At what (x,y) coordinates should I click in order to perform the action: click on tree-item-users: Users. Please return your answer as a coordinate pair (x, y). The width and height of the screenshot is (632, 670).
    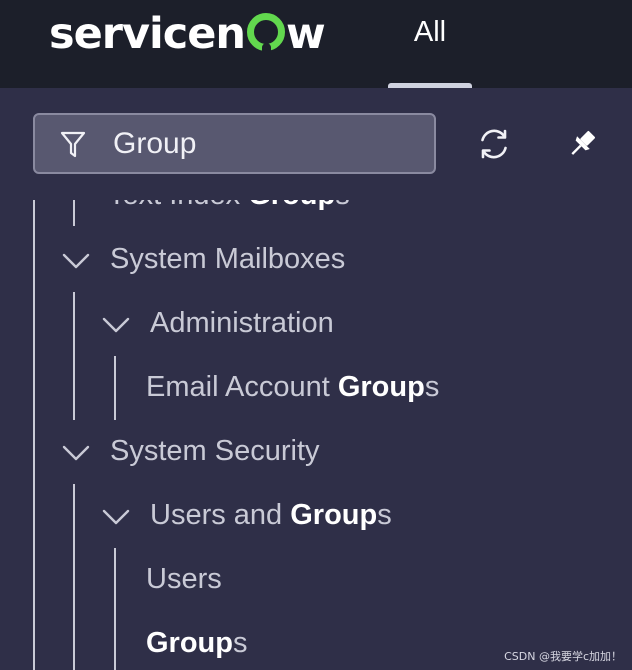
    Looking at the image, I should click on (184, 579).